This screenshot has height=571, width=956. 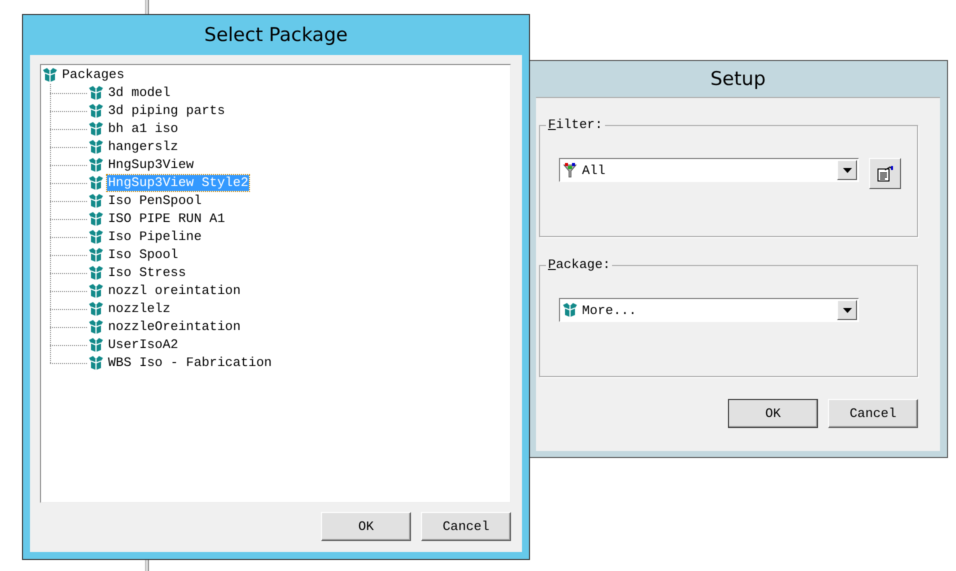 What do you see at coordinates (190, 363) in the screenshot?
I see `tree-item: WBS Iso - Fabrication` at bounding box center [190, 363].